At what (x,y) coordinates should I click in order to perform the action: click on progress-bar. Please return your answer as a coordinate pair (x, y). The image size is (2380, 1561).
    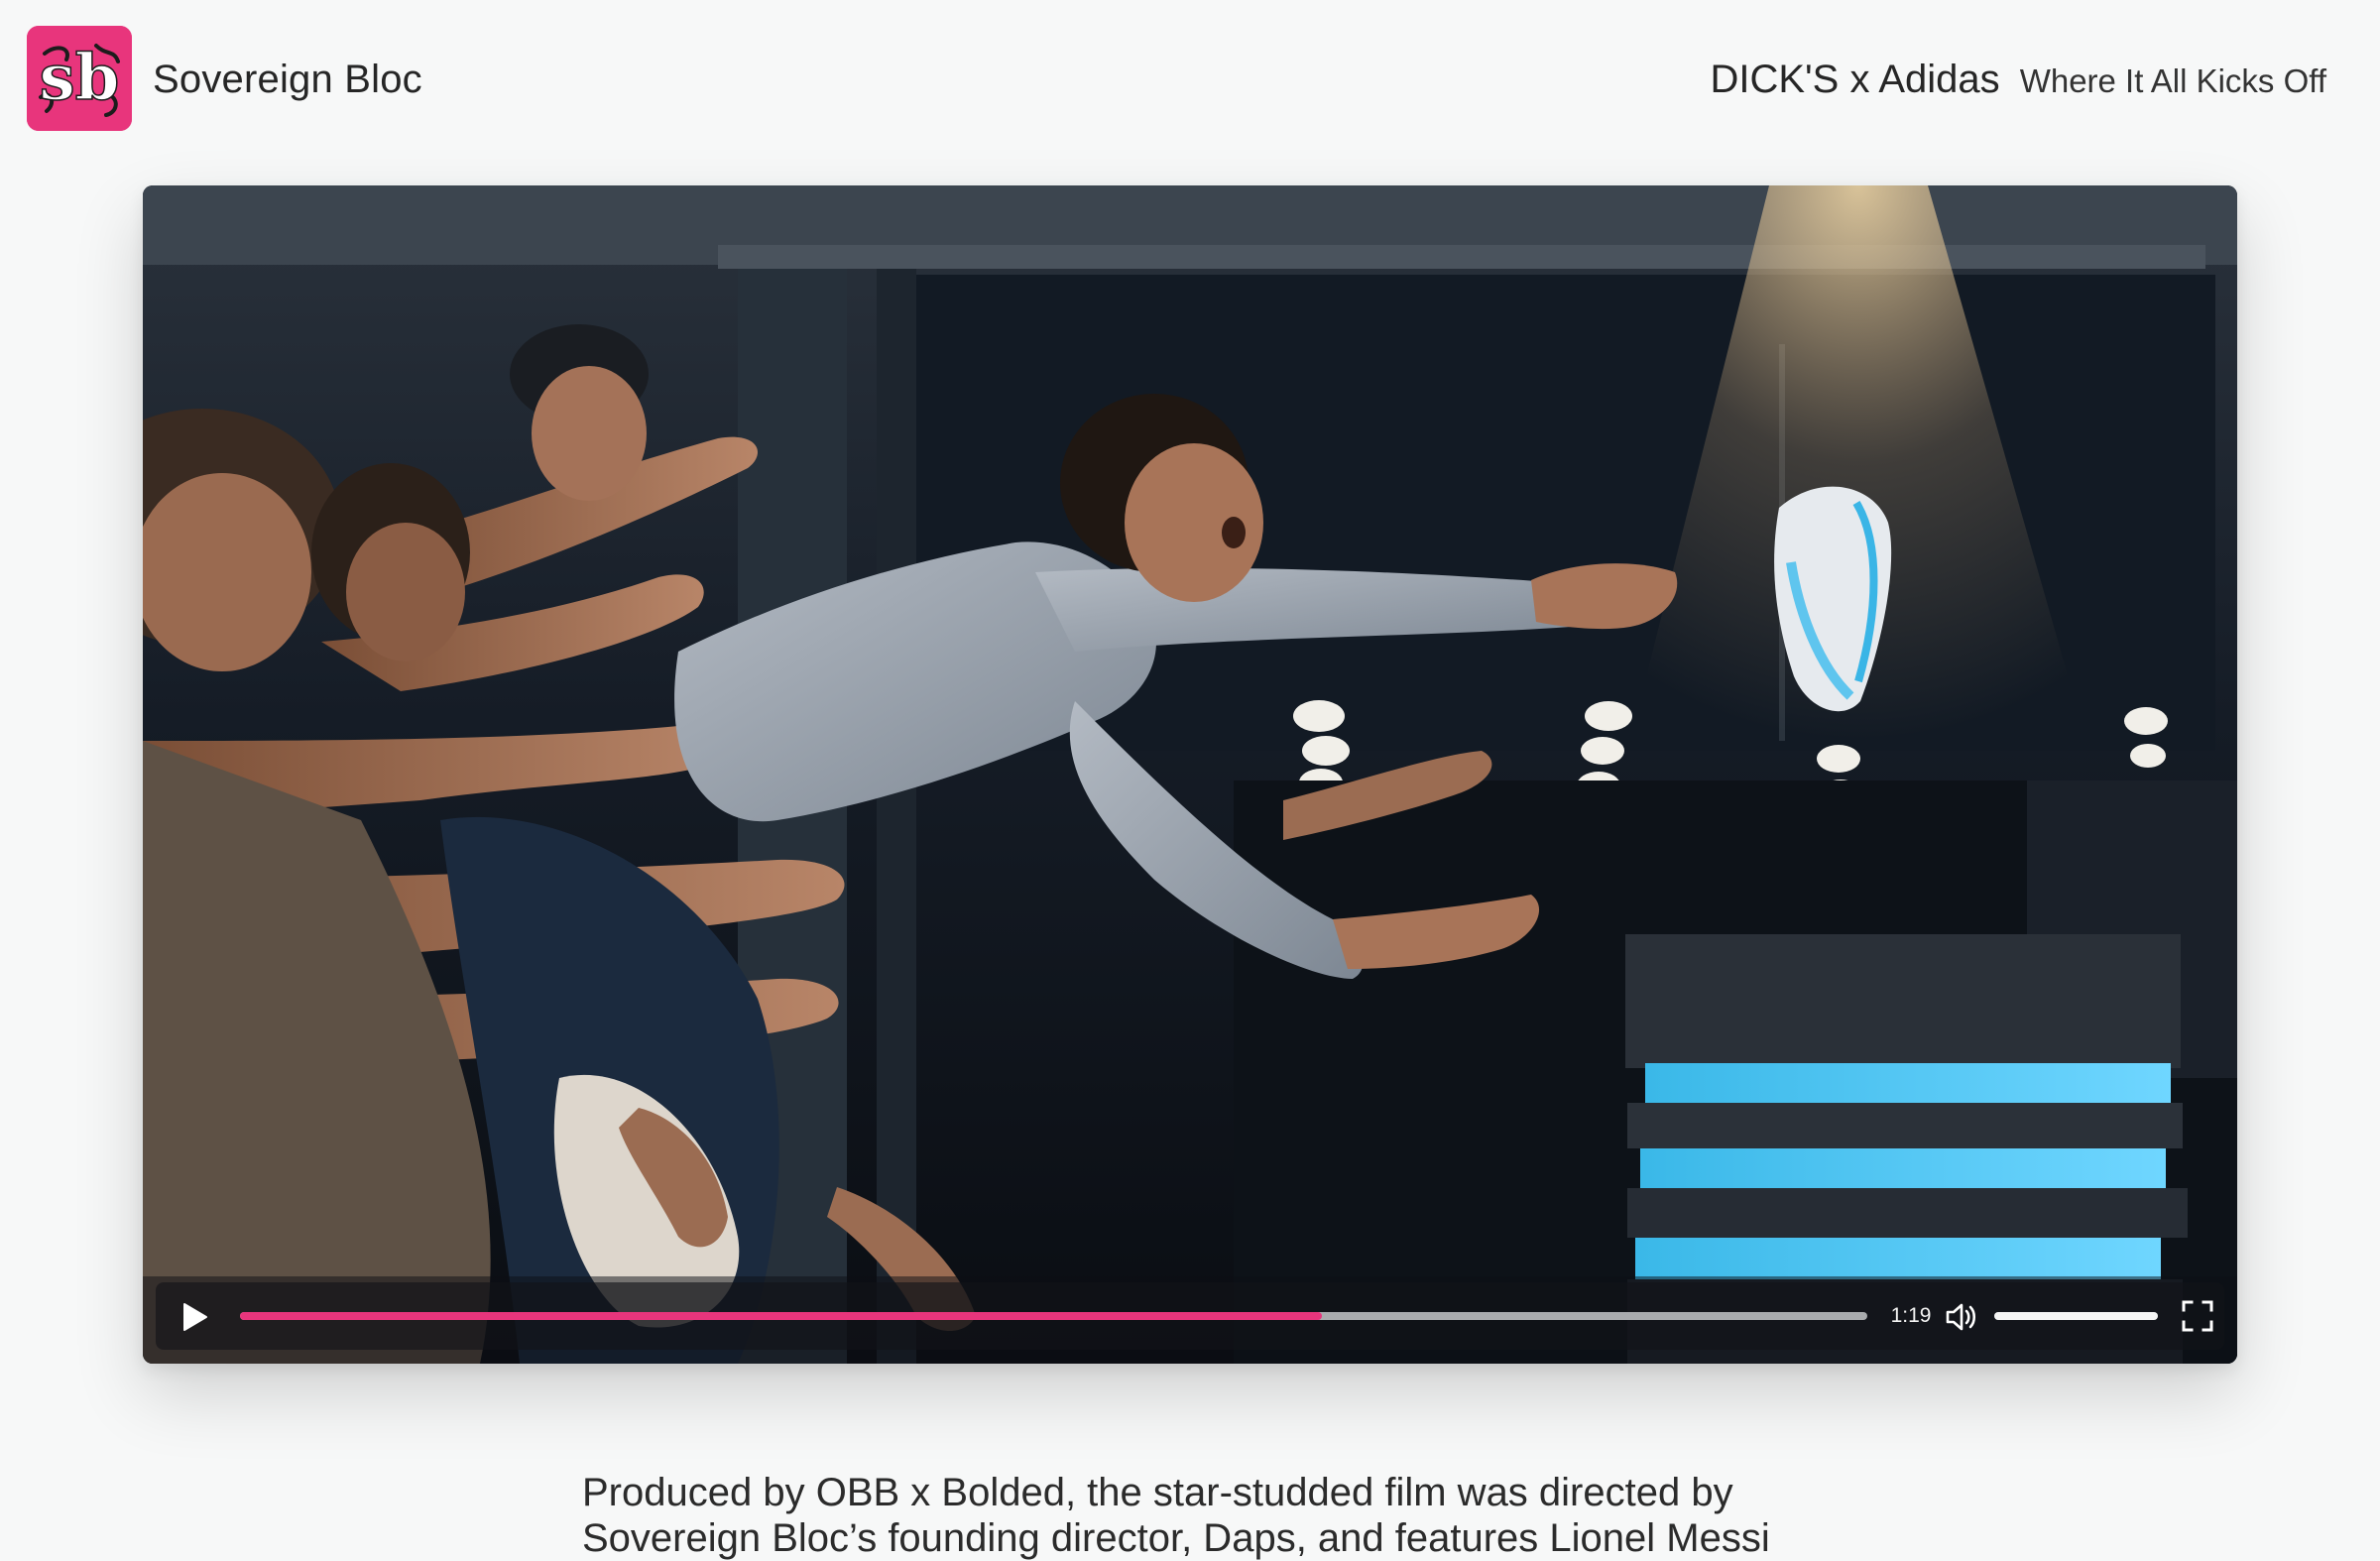
    Looking at the image, I should click on (1053, 1316).